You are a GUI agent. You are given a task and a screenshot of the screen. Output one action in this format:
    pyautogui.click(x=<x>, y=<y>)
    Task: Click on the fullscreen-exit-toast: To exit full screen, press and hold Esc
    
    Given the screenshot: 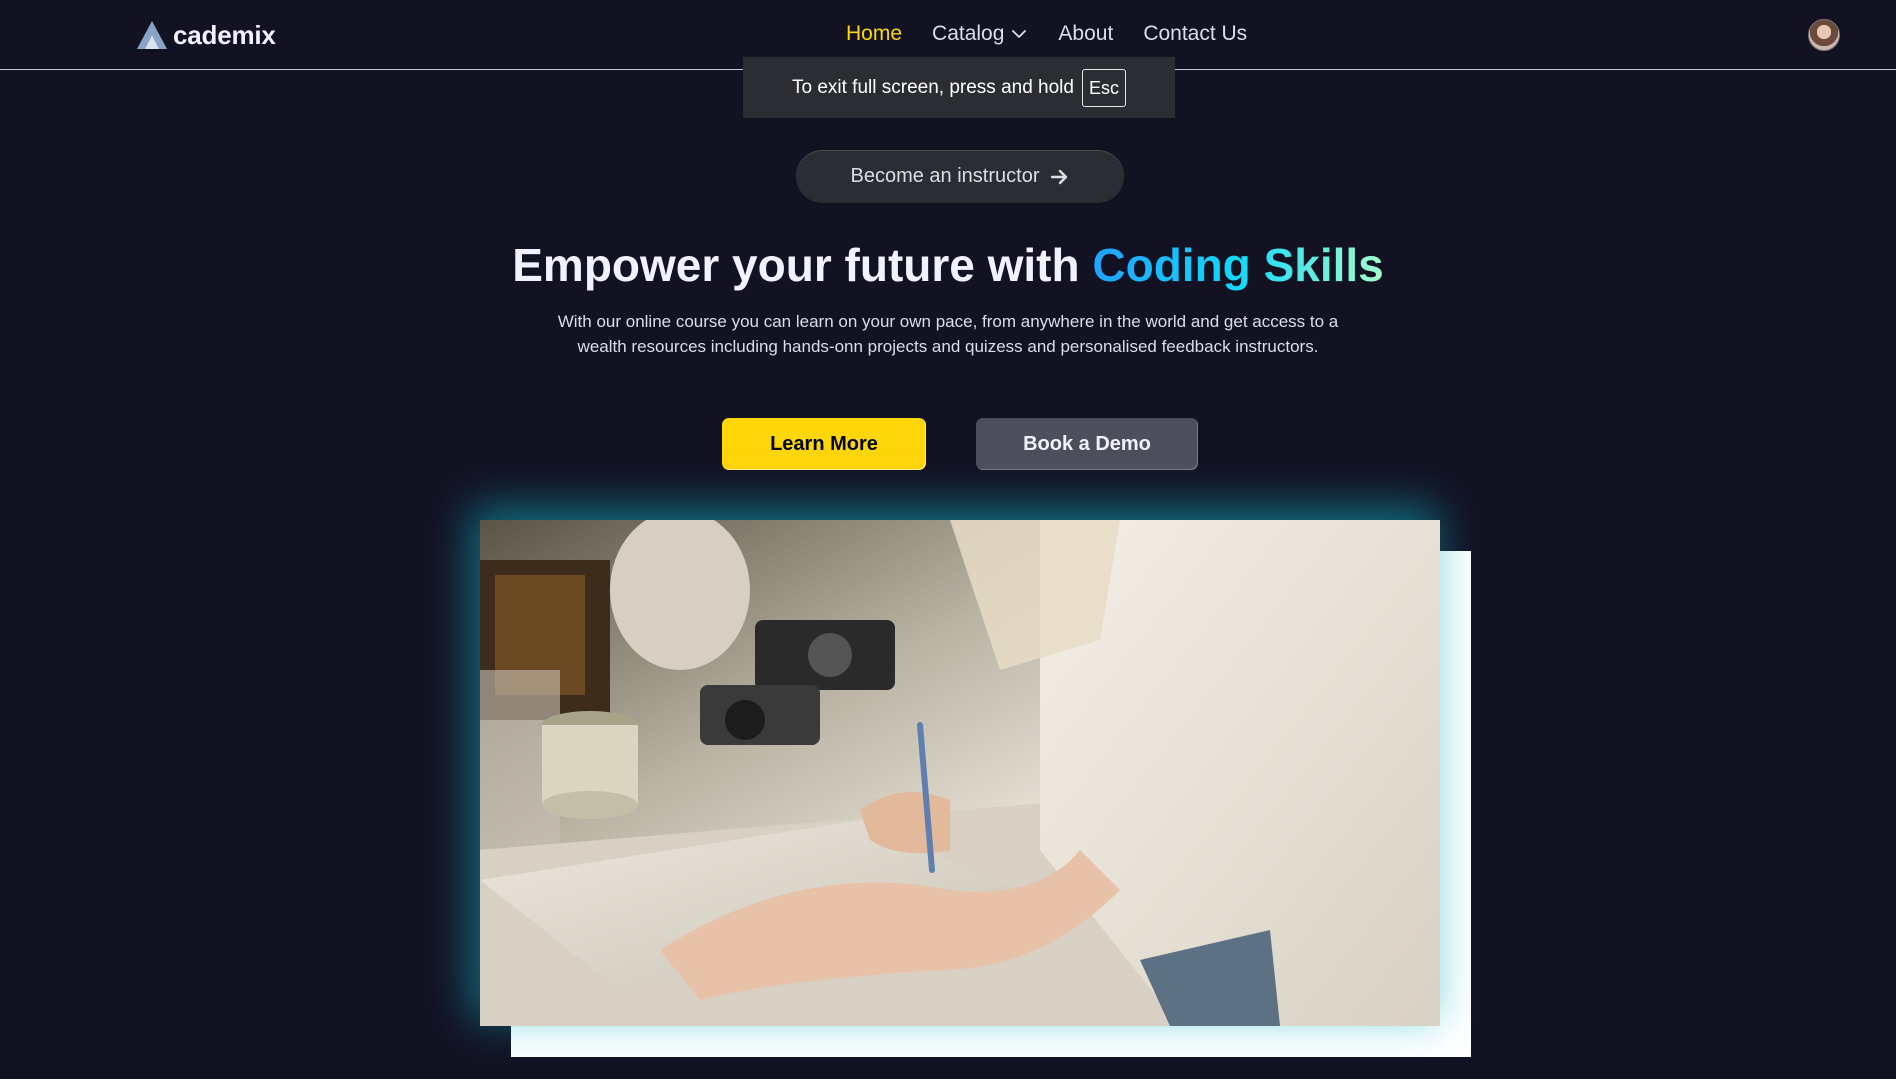 What is the action you would take?
    pyautogui.click(x=959, y=87)
    